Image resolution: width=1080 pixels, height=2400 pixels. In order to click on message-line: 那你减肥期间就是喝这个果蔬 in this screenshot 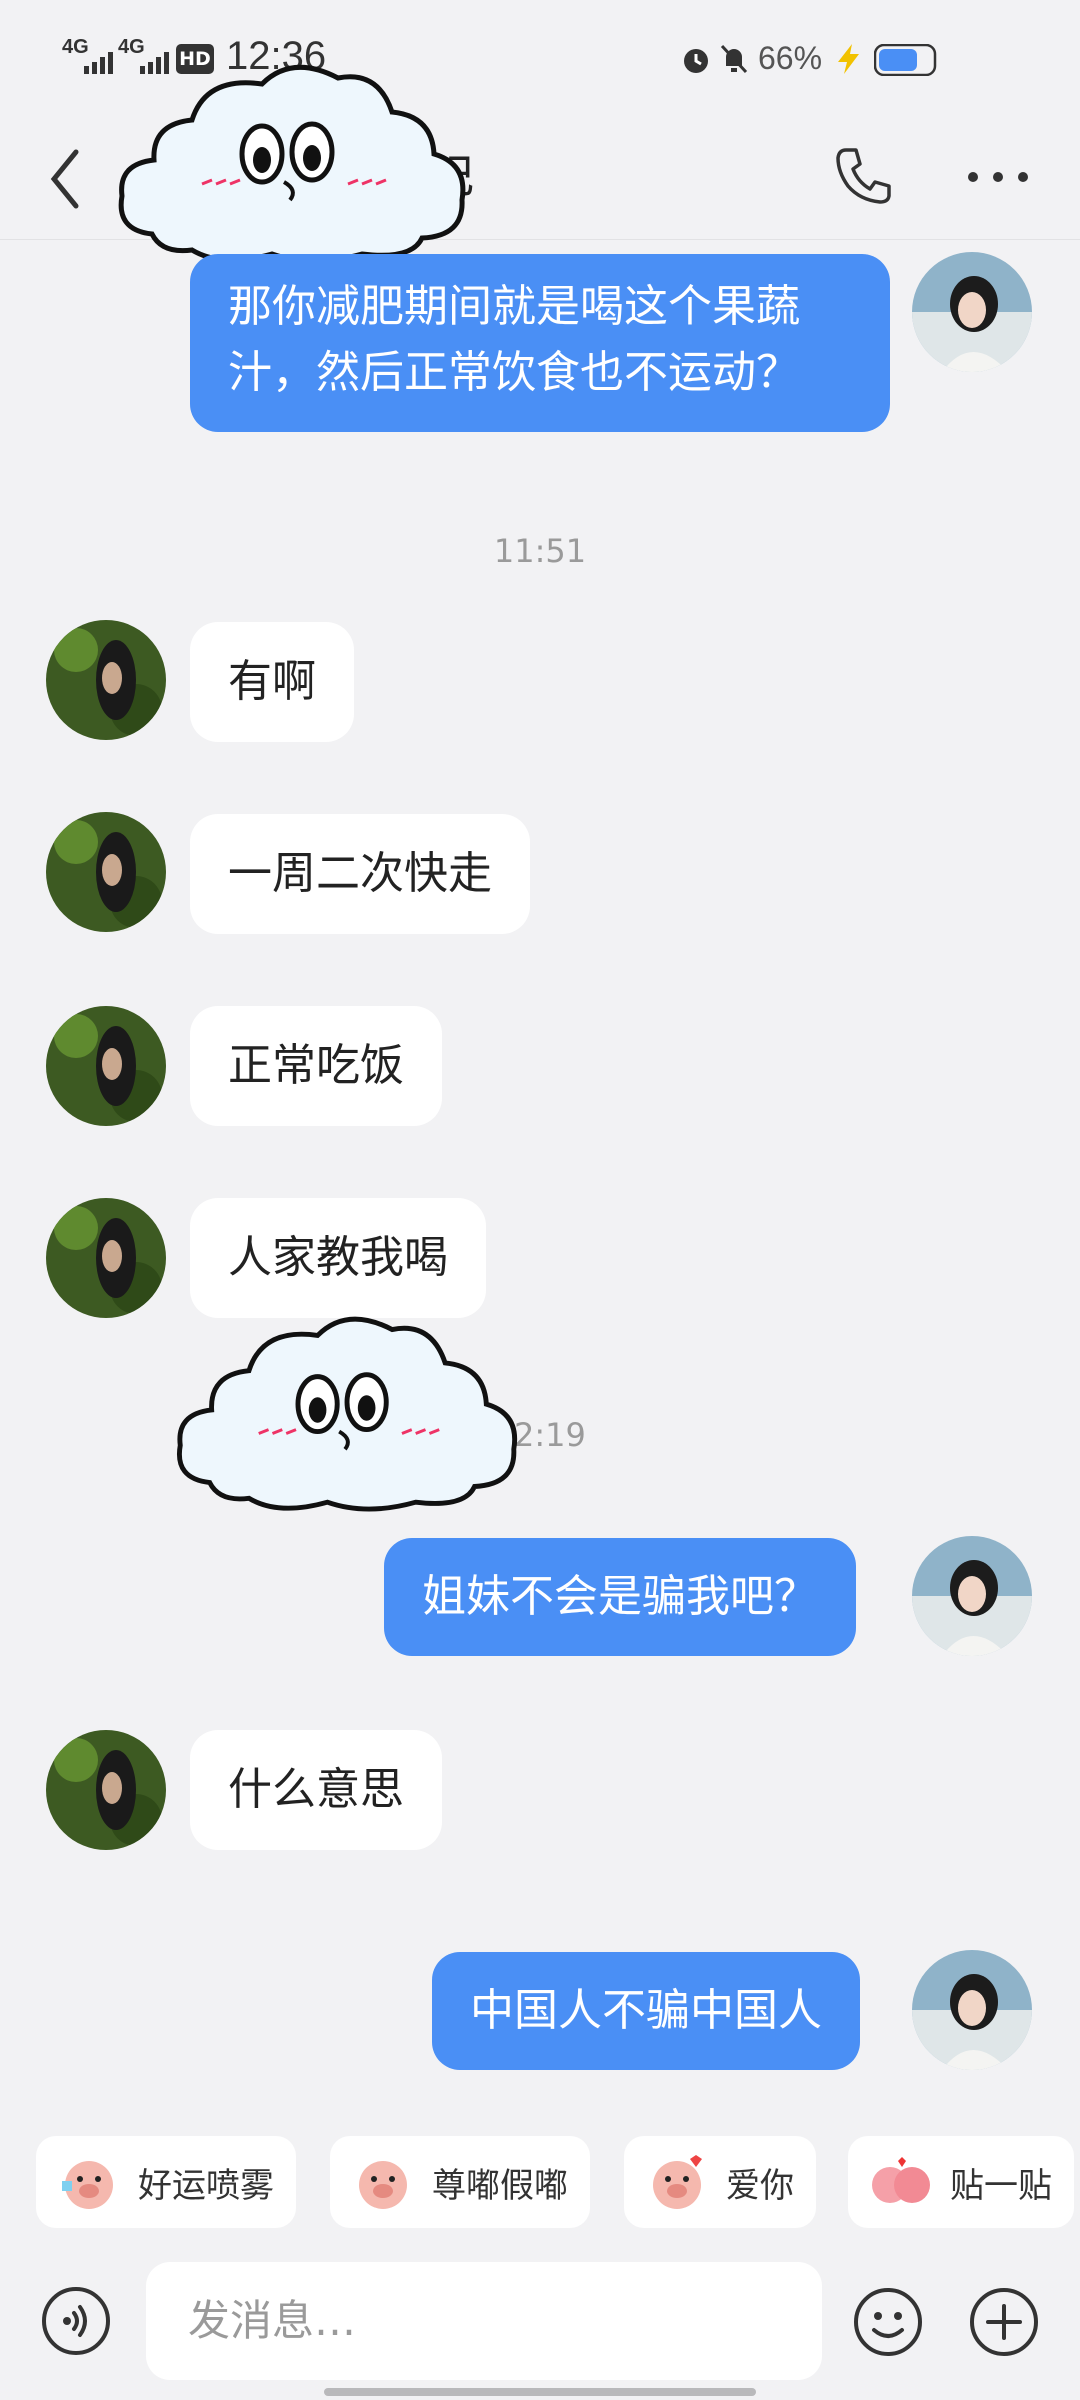, I will do `click(514, 306)`.